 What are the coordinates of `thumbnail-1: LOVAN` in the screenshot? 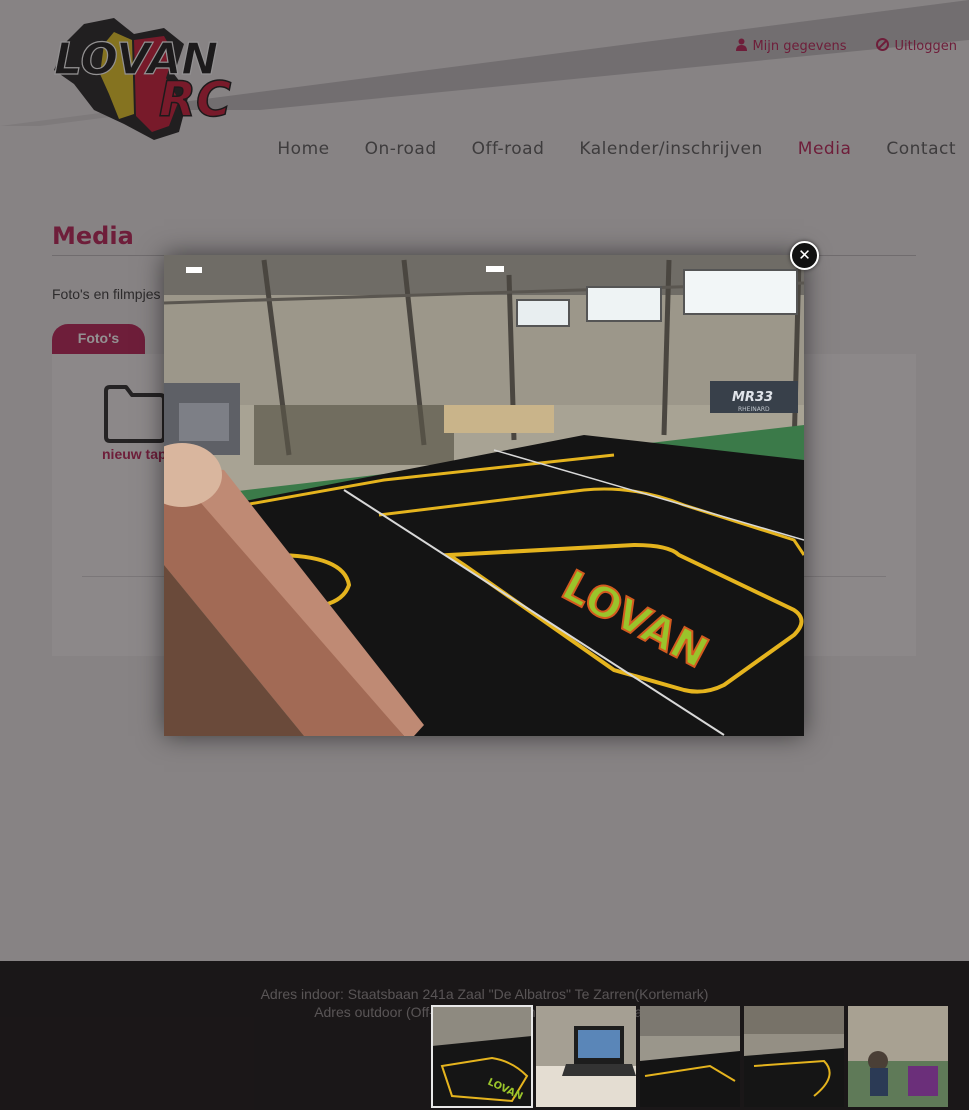 It's located at (482, 1056).